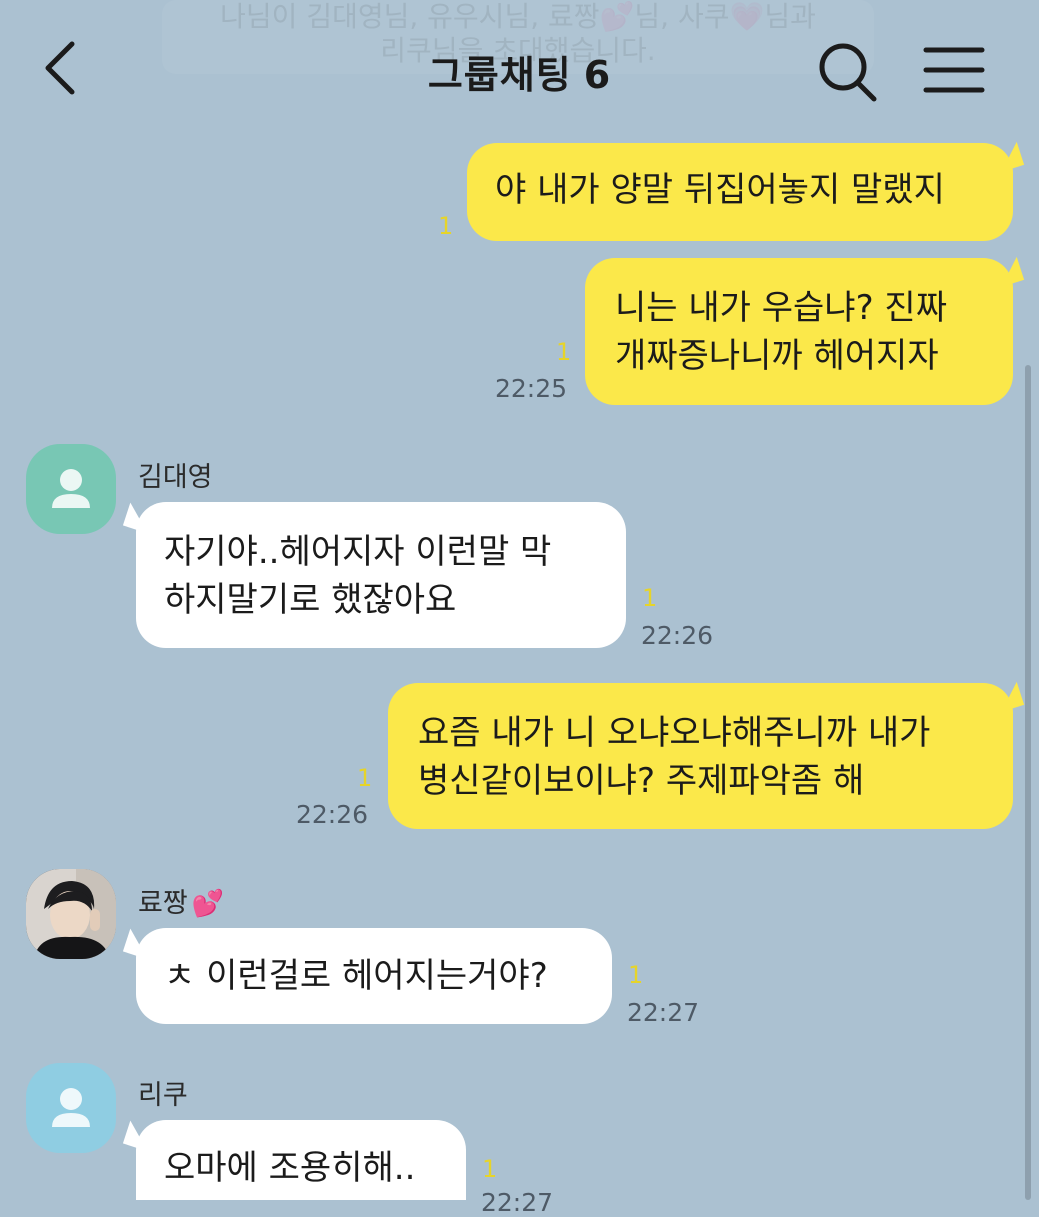  What do you see at coordinates (208, 904) in the screenshot?
I see `sender-name-emoji: 💕` at bounding box center [208, 904].